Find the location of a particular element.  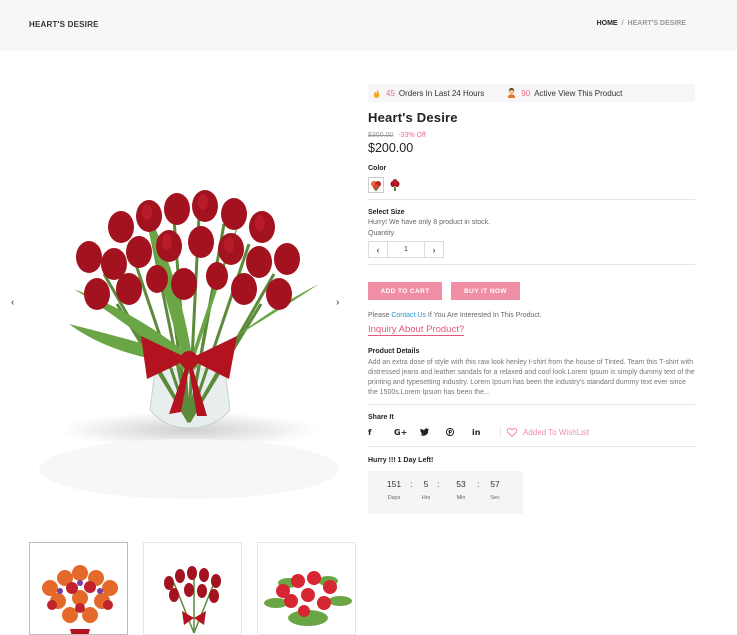

current-price: $200.00 is located at coordinates (391, 148).